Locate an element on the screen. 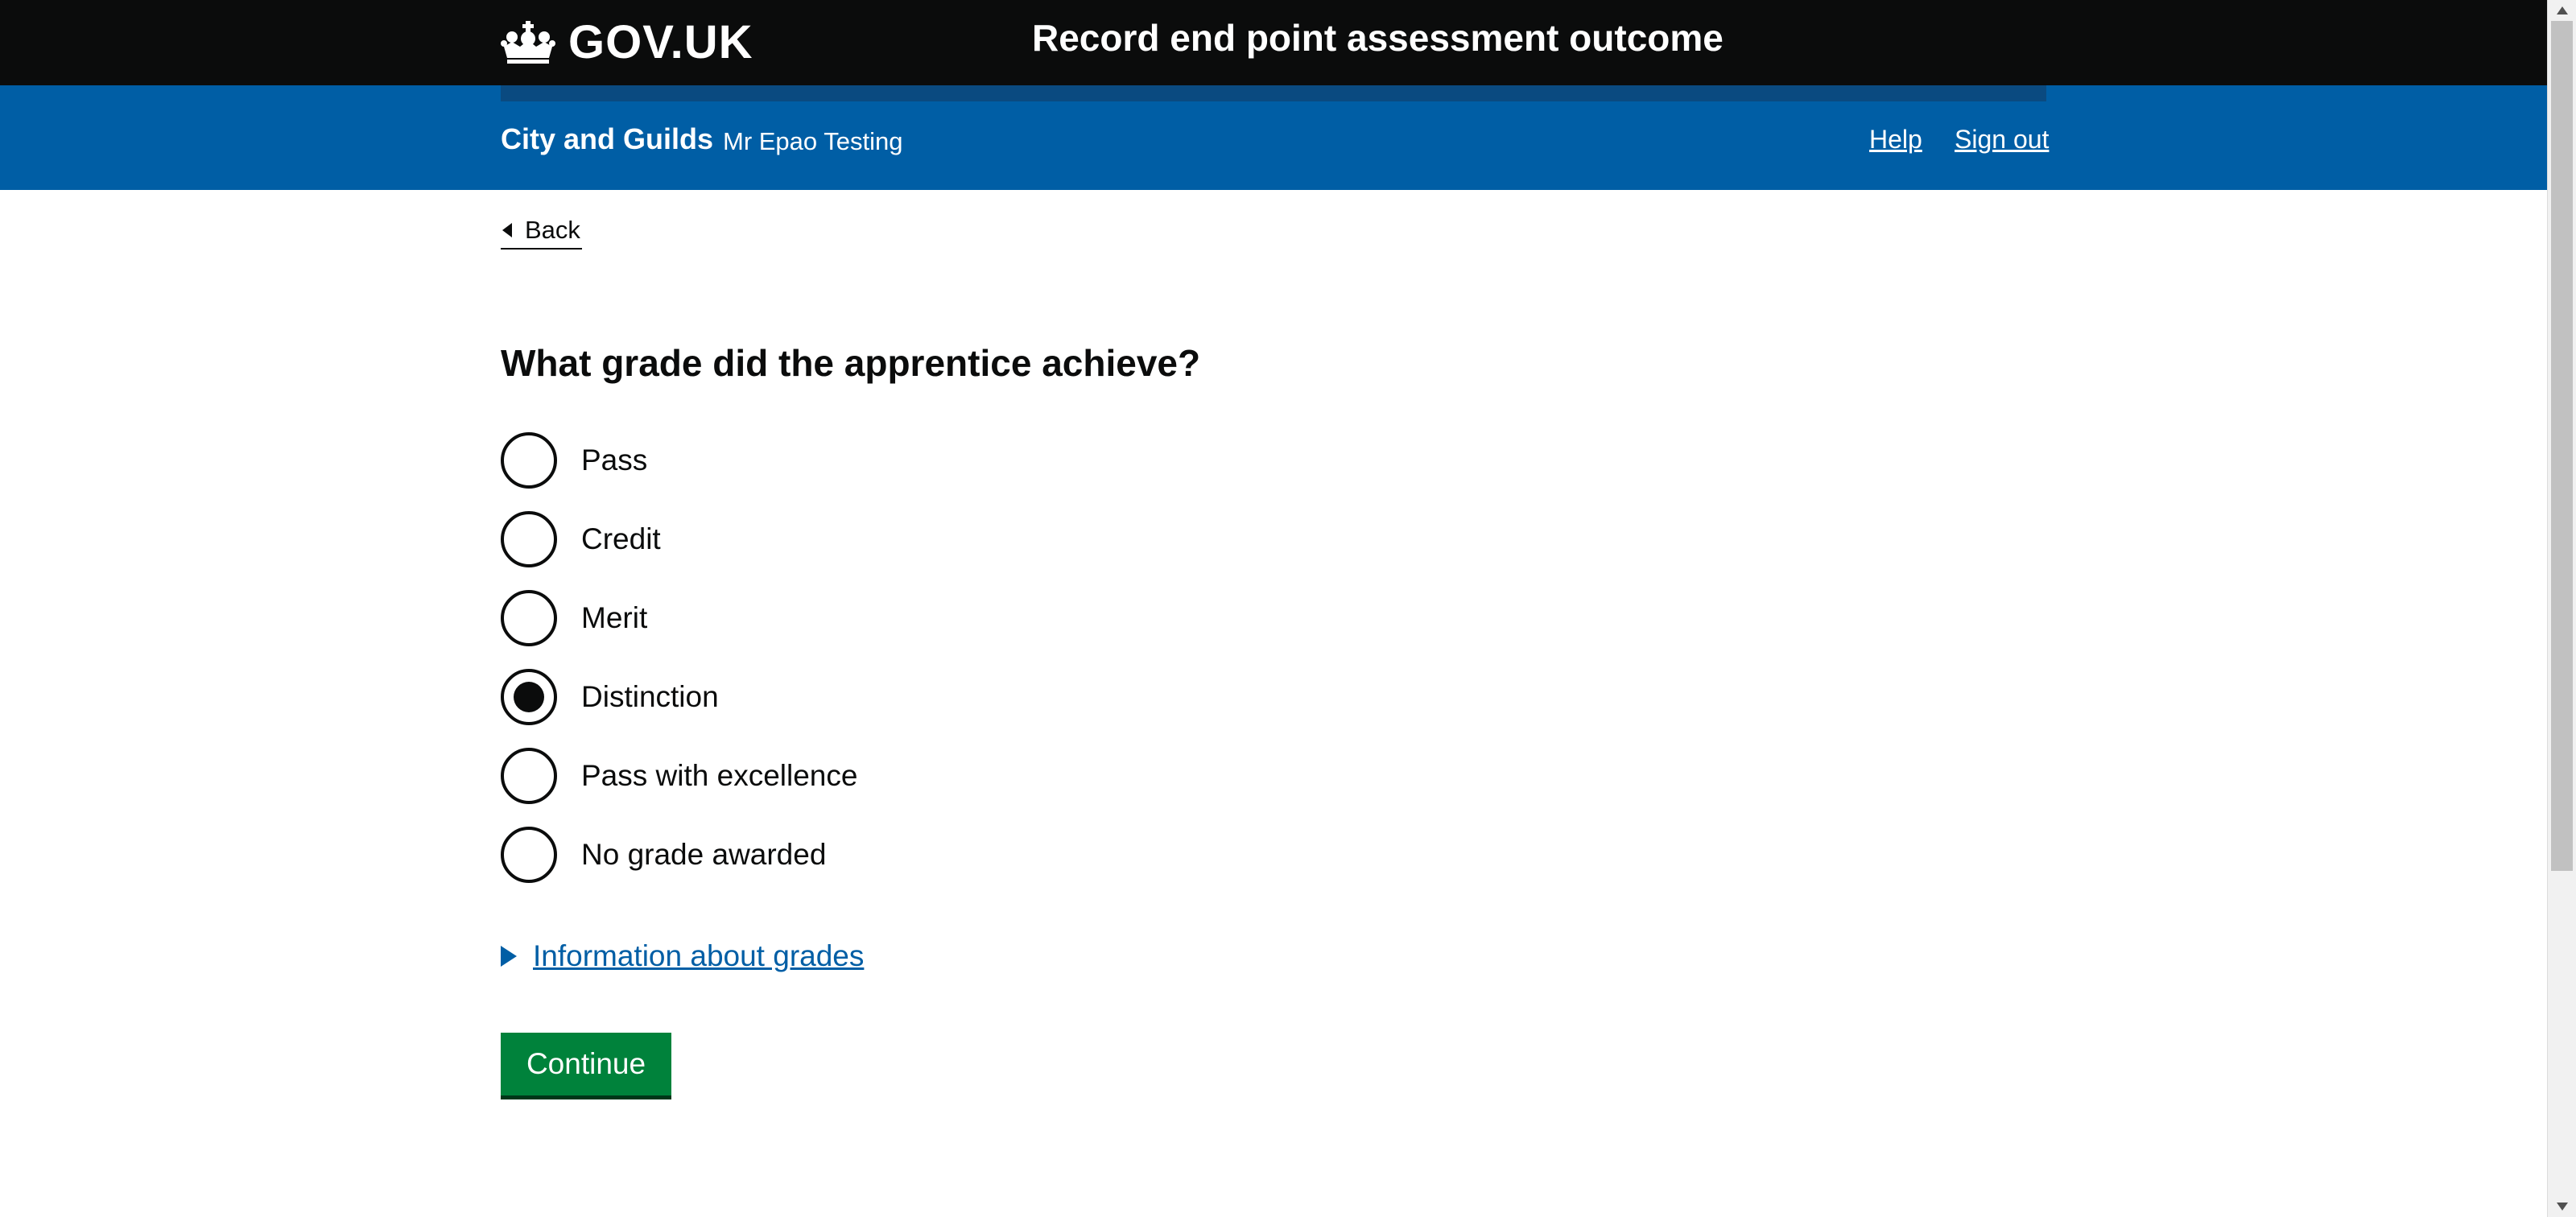 The image size is (2576, 1217). radio-option-pass: Pass is located at coordinates (574, 460).